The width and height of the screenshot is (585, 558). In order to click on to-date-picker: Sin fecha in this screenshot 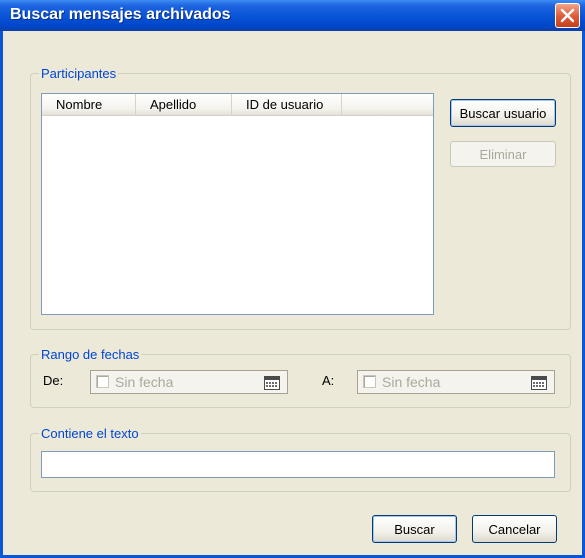, I will do `click(456, 382)`.